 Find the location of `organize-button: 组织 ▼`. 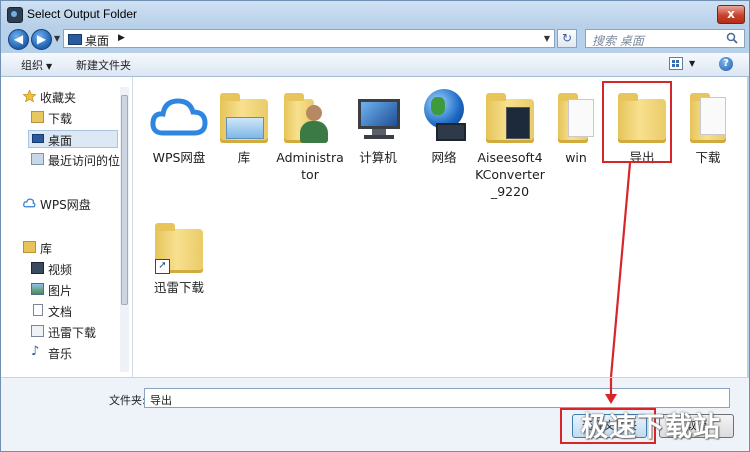

organize-button: 组织 ▼ is located at coordinates (36, 65).